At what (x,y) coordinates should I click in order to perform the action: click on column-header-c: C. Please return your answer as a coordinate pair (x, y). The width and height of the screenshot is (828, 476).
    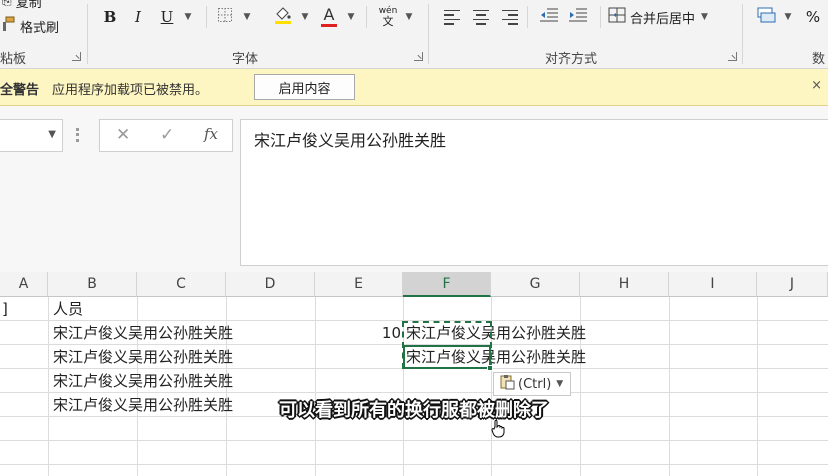
    Looking at the image, I should click on (181, 284).